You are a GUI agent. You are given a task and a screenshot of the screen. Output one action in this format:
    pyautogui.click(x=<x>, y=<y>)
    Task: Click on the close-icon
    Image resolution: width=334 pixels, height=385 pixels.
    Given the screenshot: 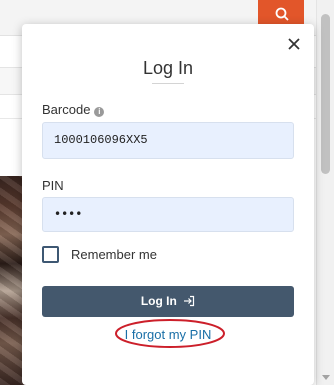 What is the action you would take?
    pyautogui.click(x=294, y=44)
    